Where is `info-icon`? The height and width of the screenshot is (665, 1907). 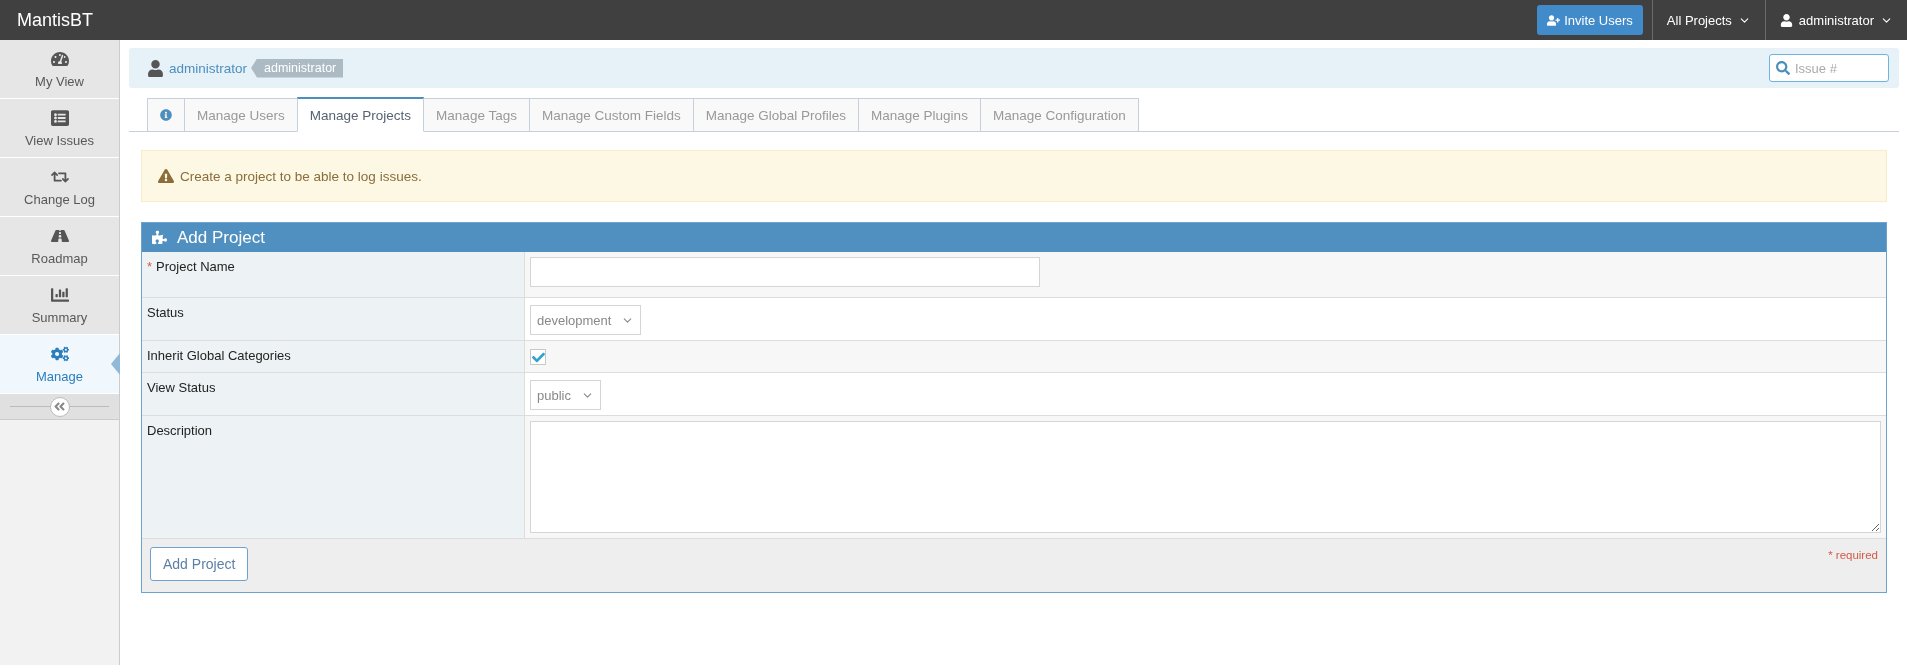
info-icon is located at coordinates (166, 115).